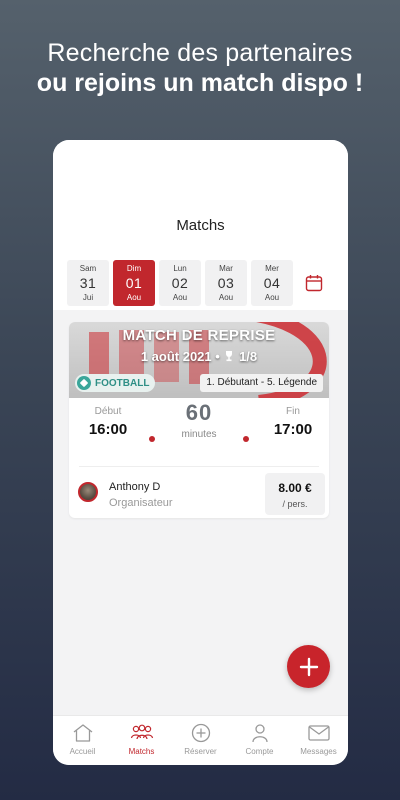  Describe the element at coordinates (259, 733) in the screenshot. I see `user-icon` at that location.